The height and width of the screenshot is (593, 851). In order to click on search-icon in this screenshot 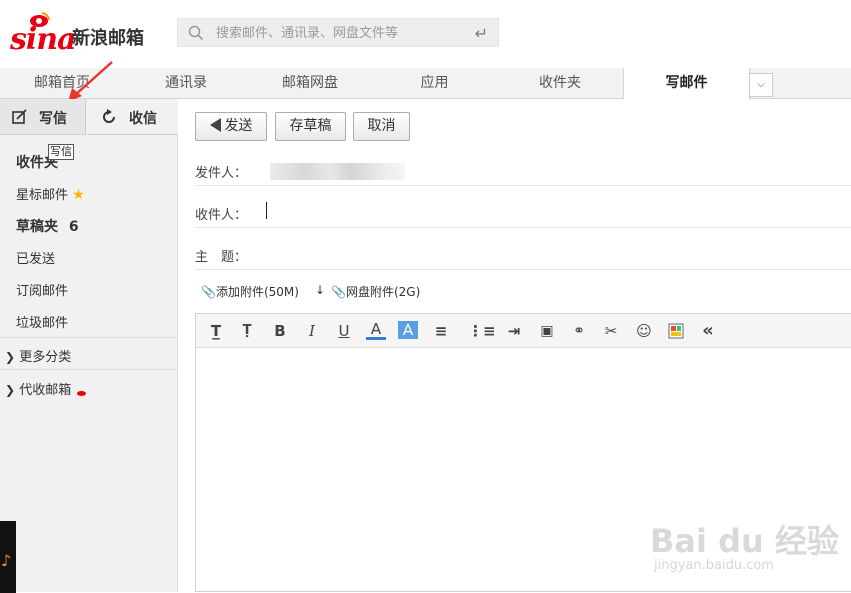, I will do `click(196, 33)`.